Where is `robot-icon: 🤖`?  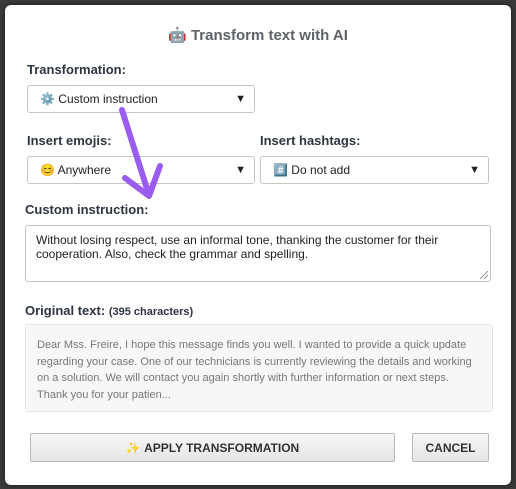
robot-icon: 🤖 is located at coordinates (177, 35).